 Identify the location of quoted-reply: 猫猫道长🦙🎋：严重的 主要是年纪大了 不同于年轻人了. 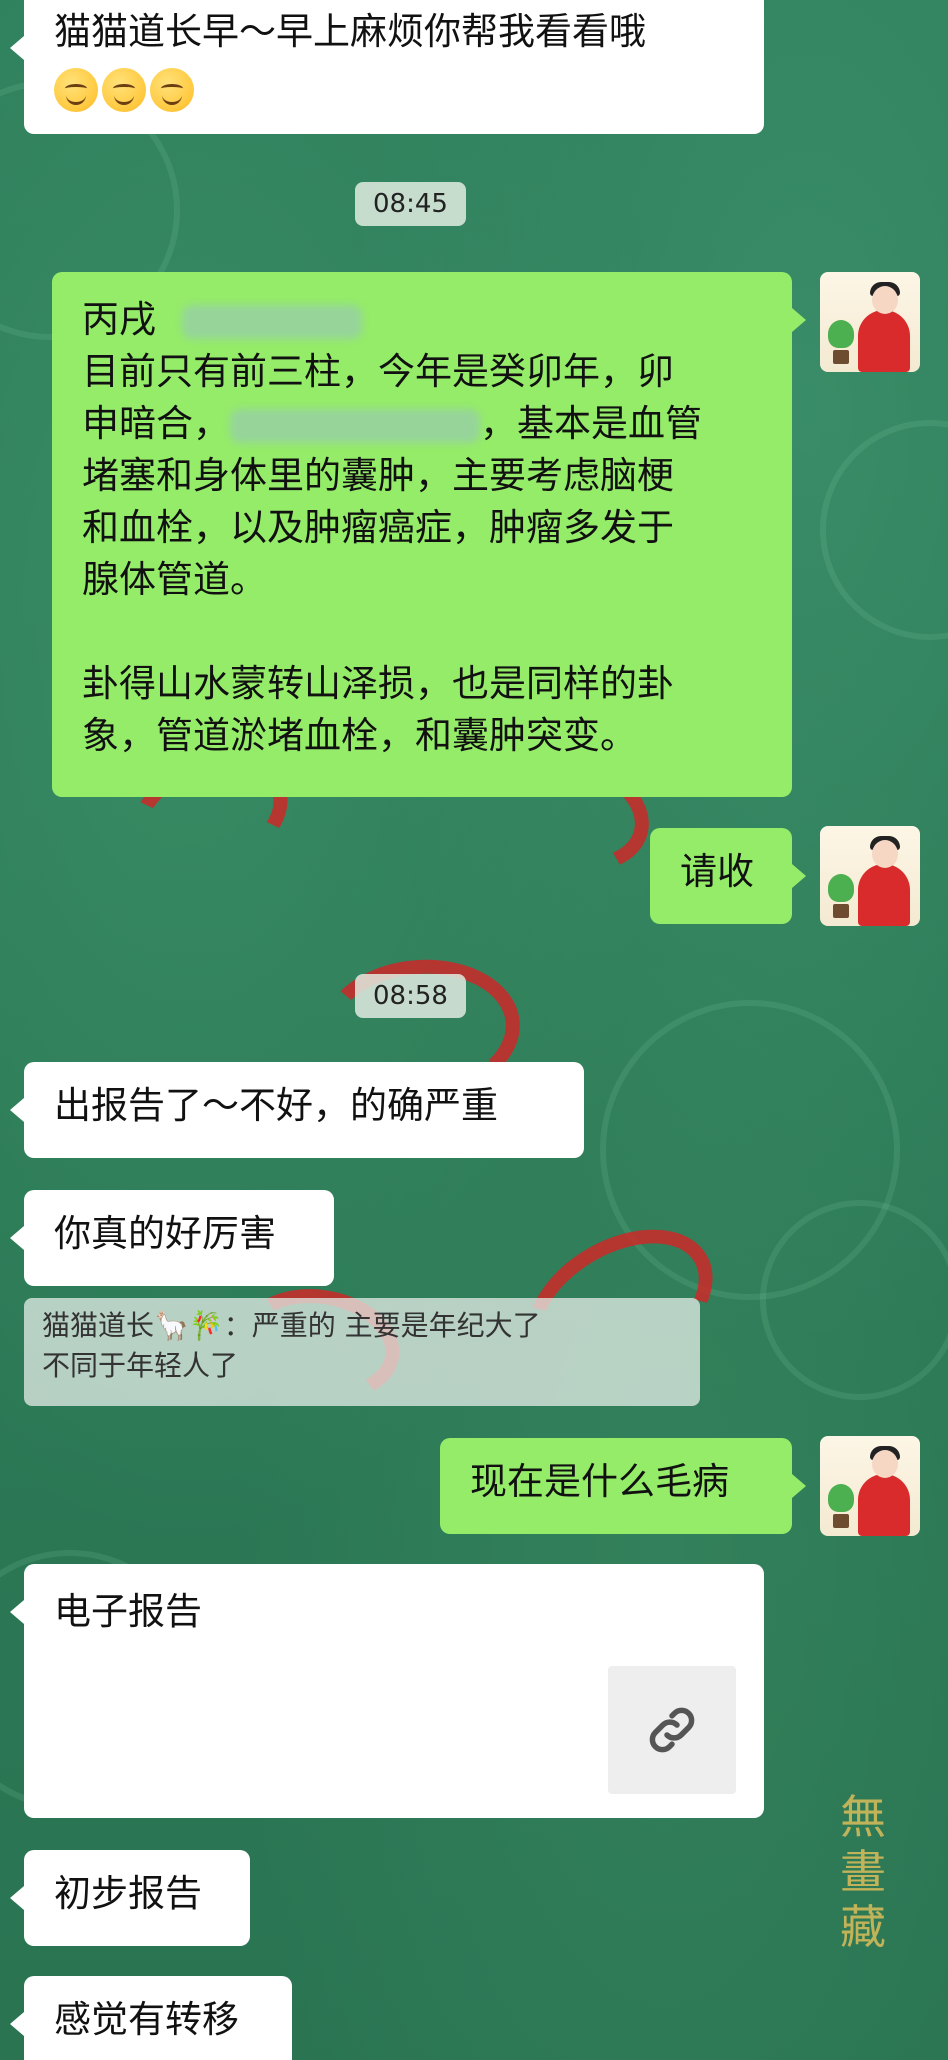
(362, 1352).